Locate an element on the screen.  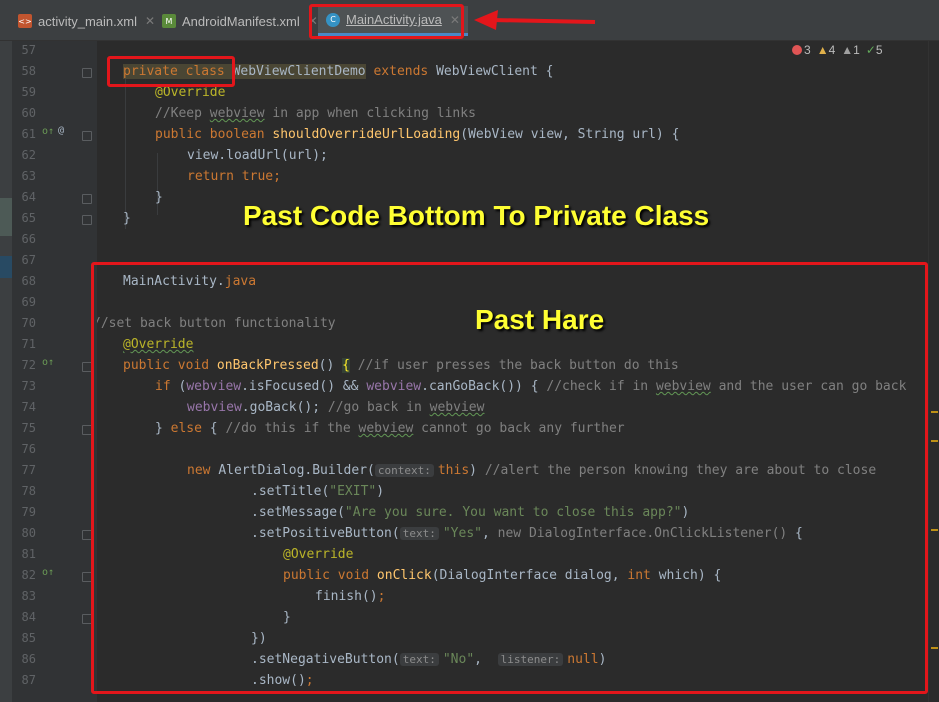
tab-activity-main-xml: <> activity_main.xml ✕ is located at coordinates (86, 21).